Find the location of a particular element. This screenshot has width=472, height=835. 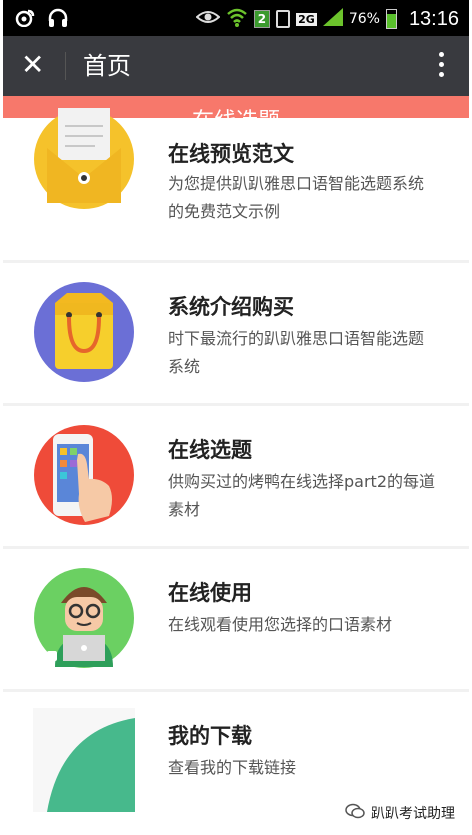

shopping-bag-icon is located at coordinates (84, 332).